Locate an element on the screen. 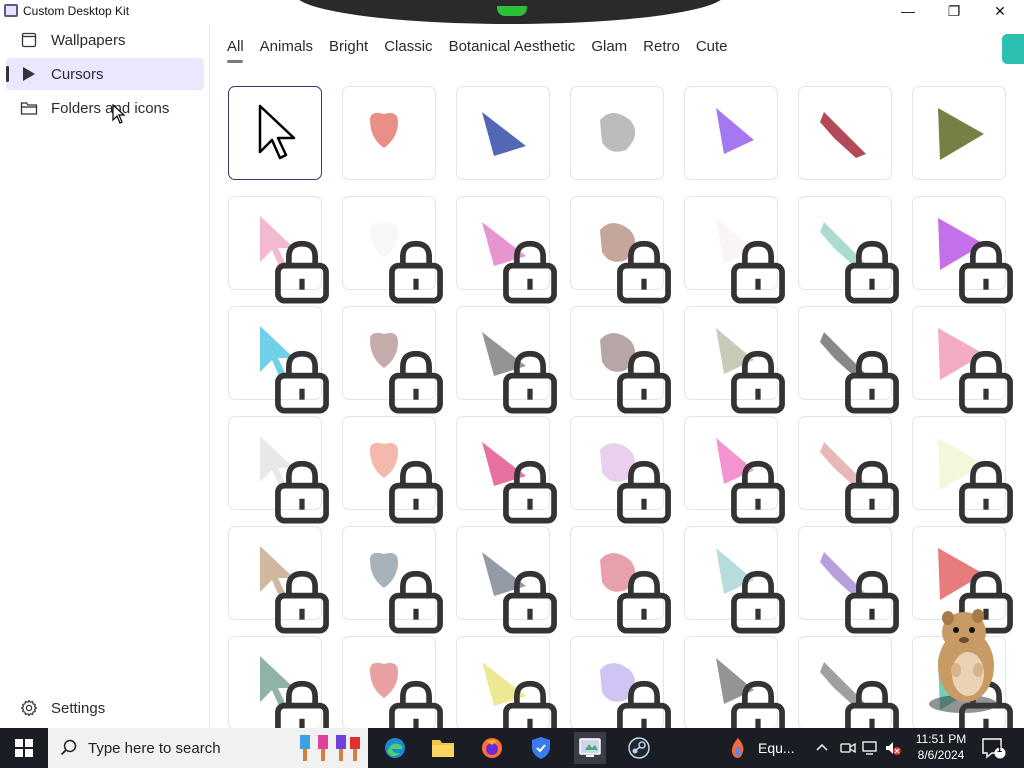 This screenshot has height=768, width=1024. settings-button: Settings is located at coordinates (105, 708).